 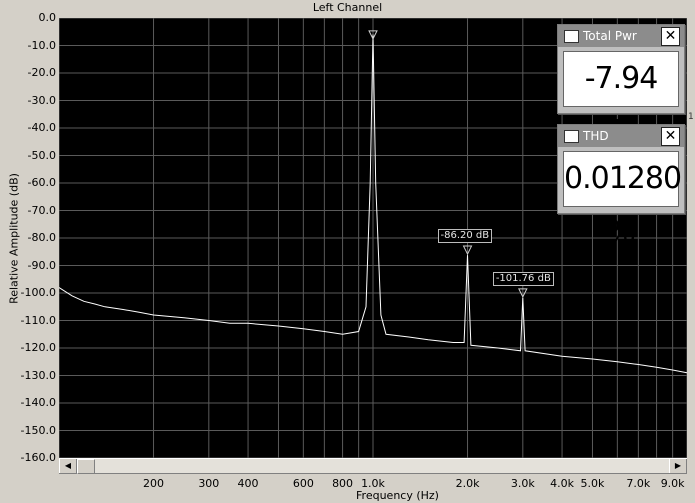 What do you see at coordinates (621, 136) in the screenshot?
I see `thd-header: THD ✕` at bounding box center [621, 136].